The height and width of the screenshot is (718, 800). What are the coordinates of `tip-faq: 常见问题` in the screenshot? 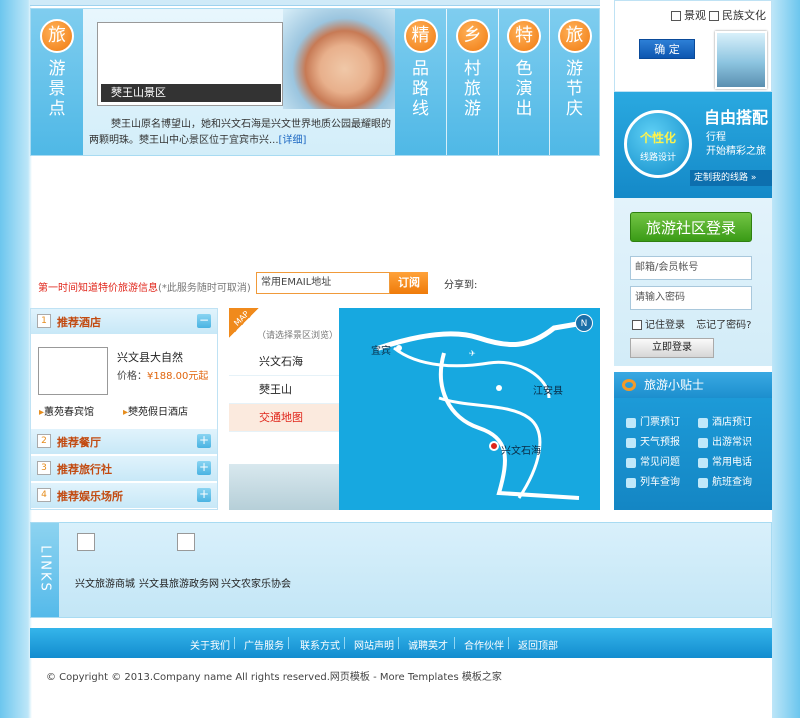 It's located at (661, 463).